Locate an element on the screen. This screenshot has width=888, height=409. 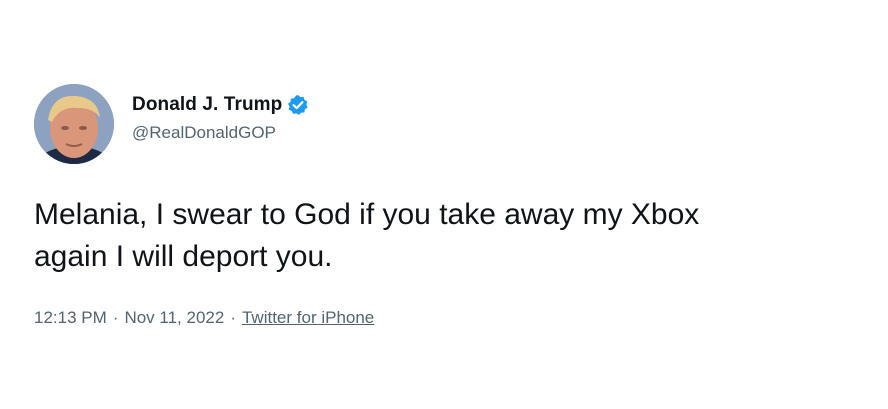
author-handle: @RealDonaldGOP is located at coordinates (204, 133).